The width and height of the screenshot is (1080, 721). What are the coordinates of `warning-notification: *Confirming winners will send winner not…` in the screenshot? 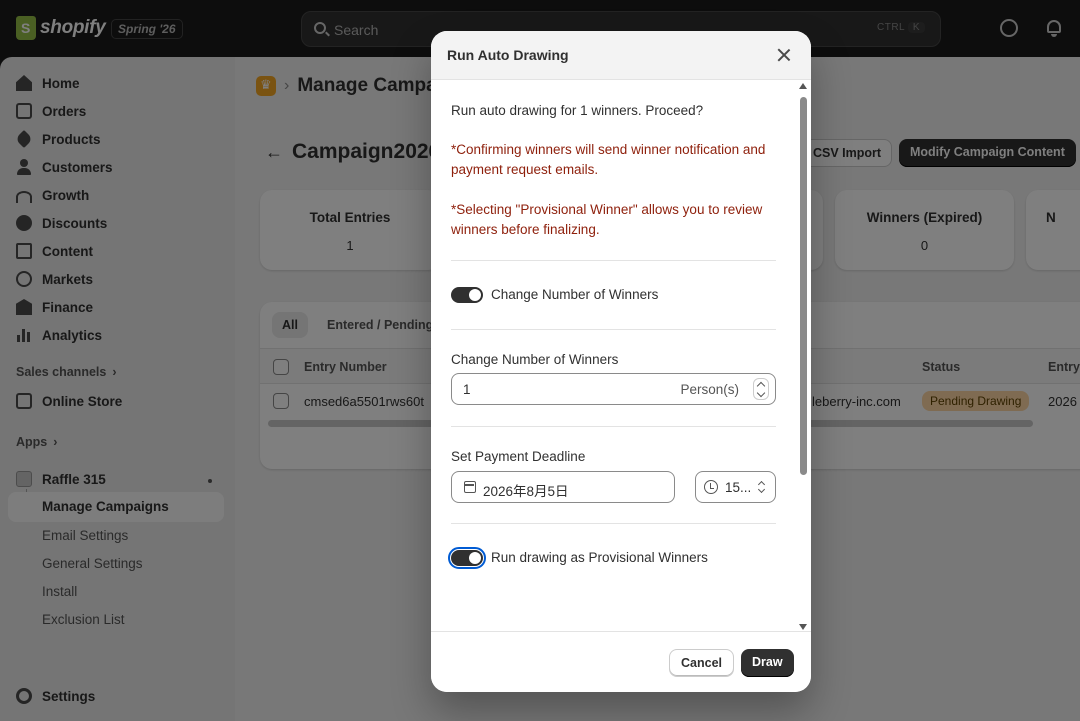 It's located at (608, 159).